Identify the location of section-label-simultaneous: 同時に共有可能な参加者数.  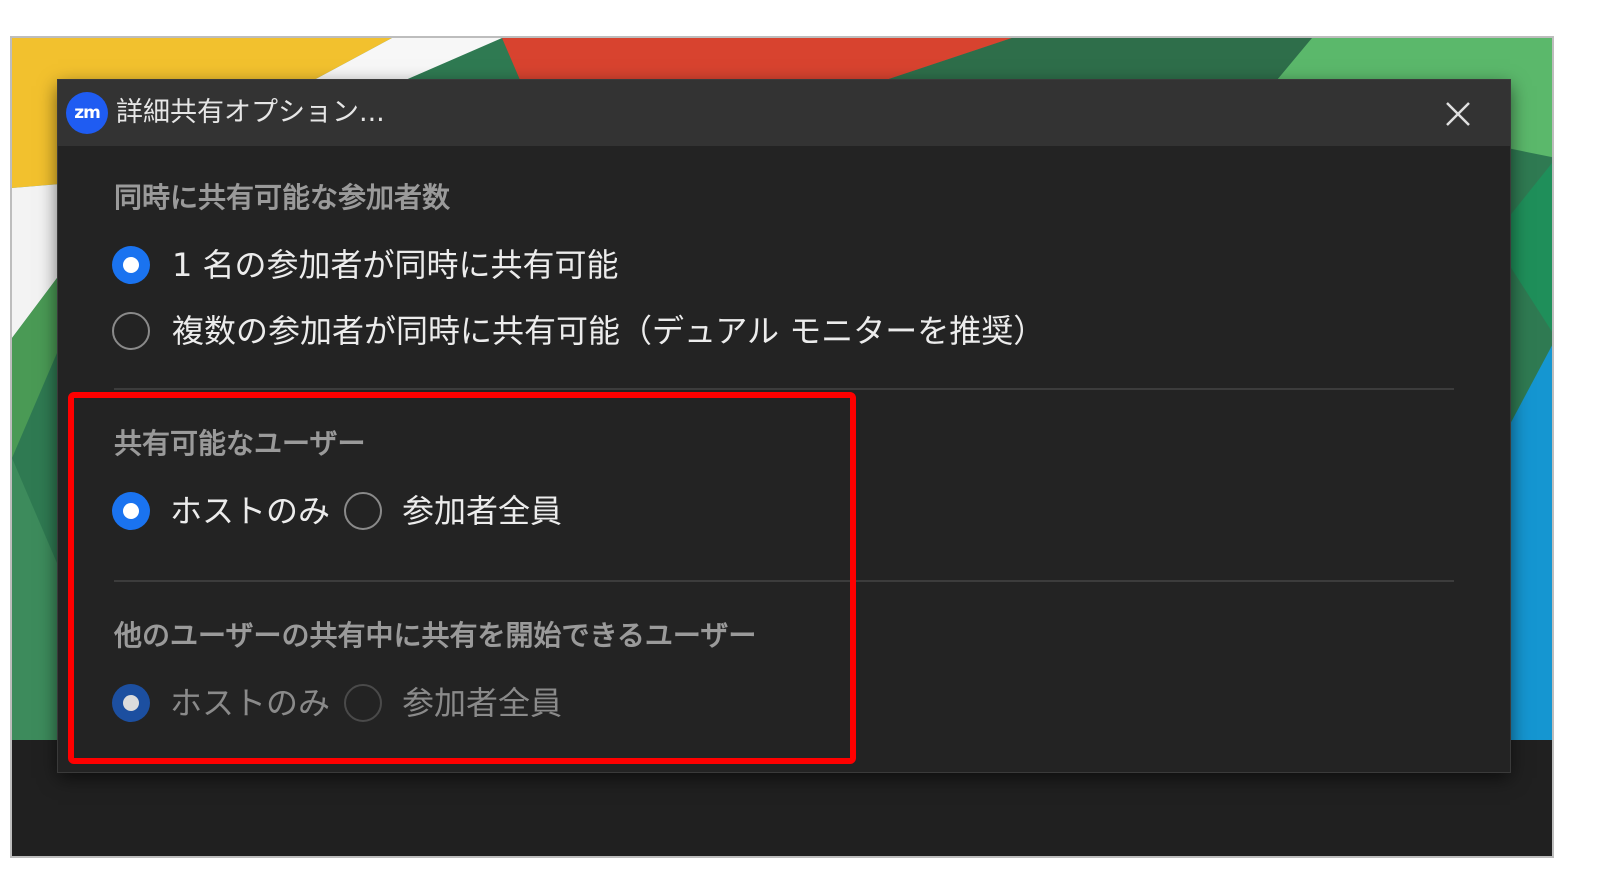
(282, 197).